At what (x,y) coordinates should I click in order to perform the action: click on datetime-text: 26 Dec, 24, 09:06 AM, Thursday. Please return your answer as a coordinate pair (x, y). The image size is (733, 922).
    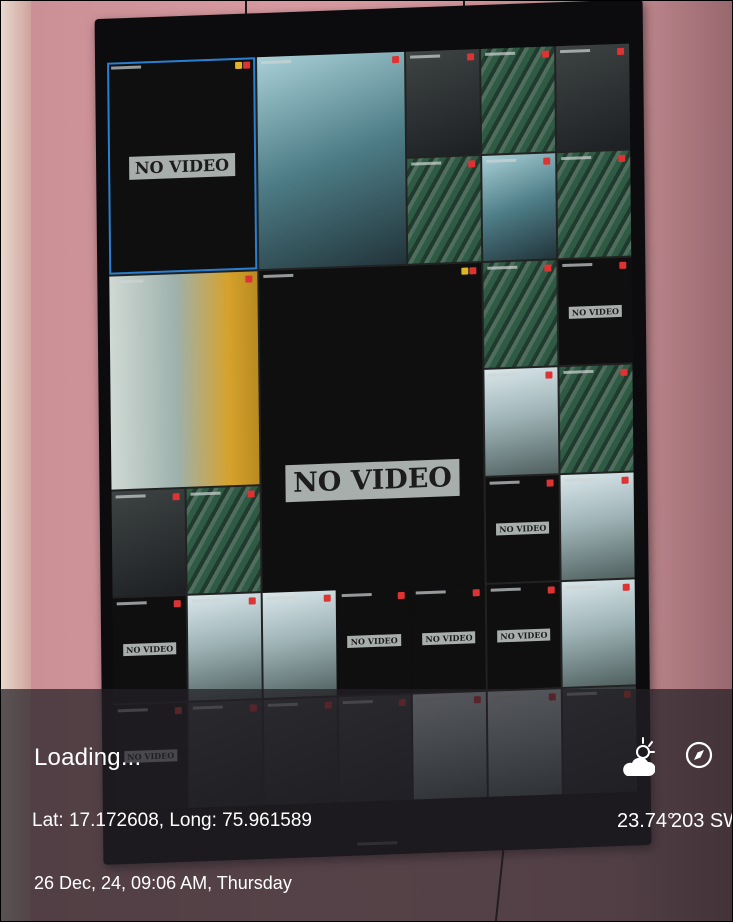
    Looking at the image, I should click on (163, 883).